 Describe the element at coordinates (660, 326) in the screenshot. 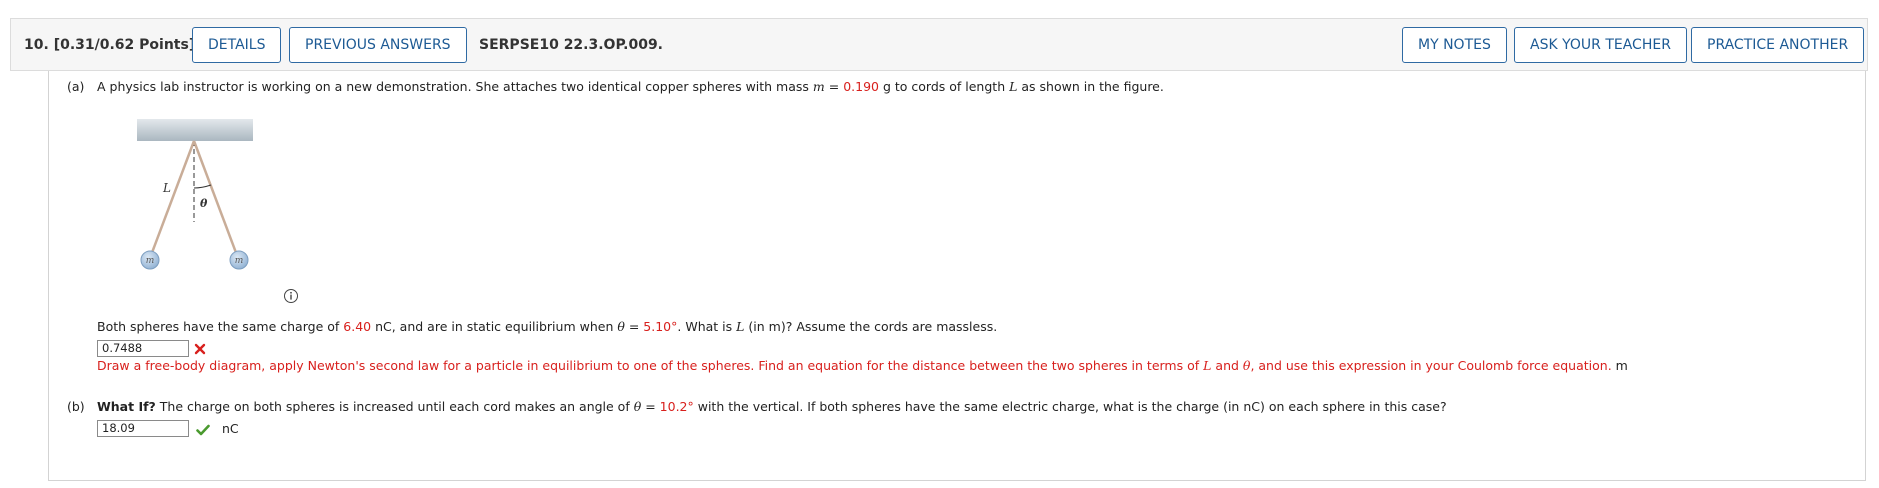

I see `angle-value: 5.10°` at that location.